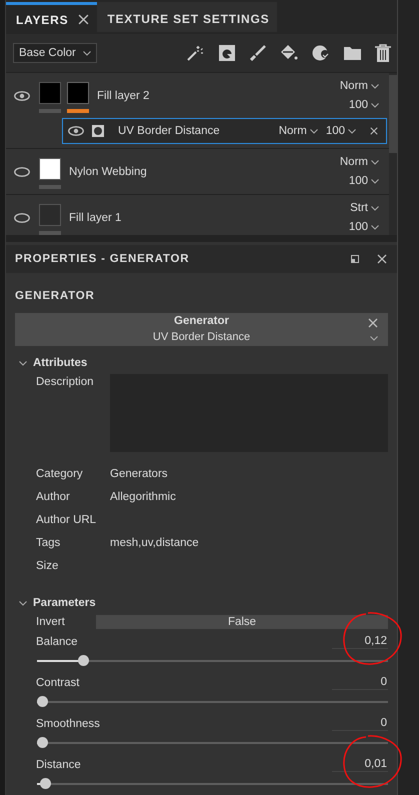  Describe the element at coordinates (383, 53) in the screenshot. I see `trash-icon` at that location.